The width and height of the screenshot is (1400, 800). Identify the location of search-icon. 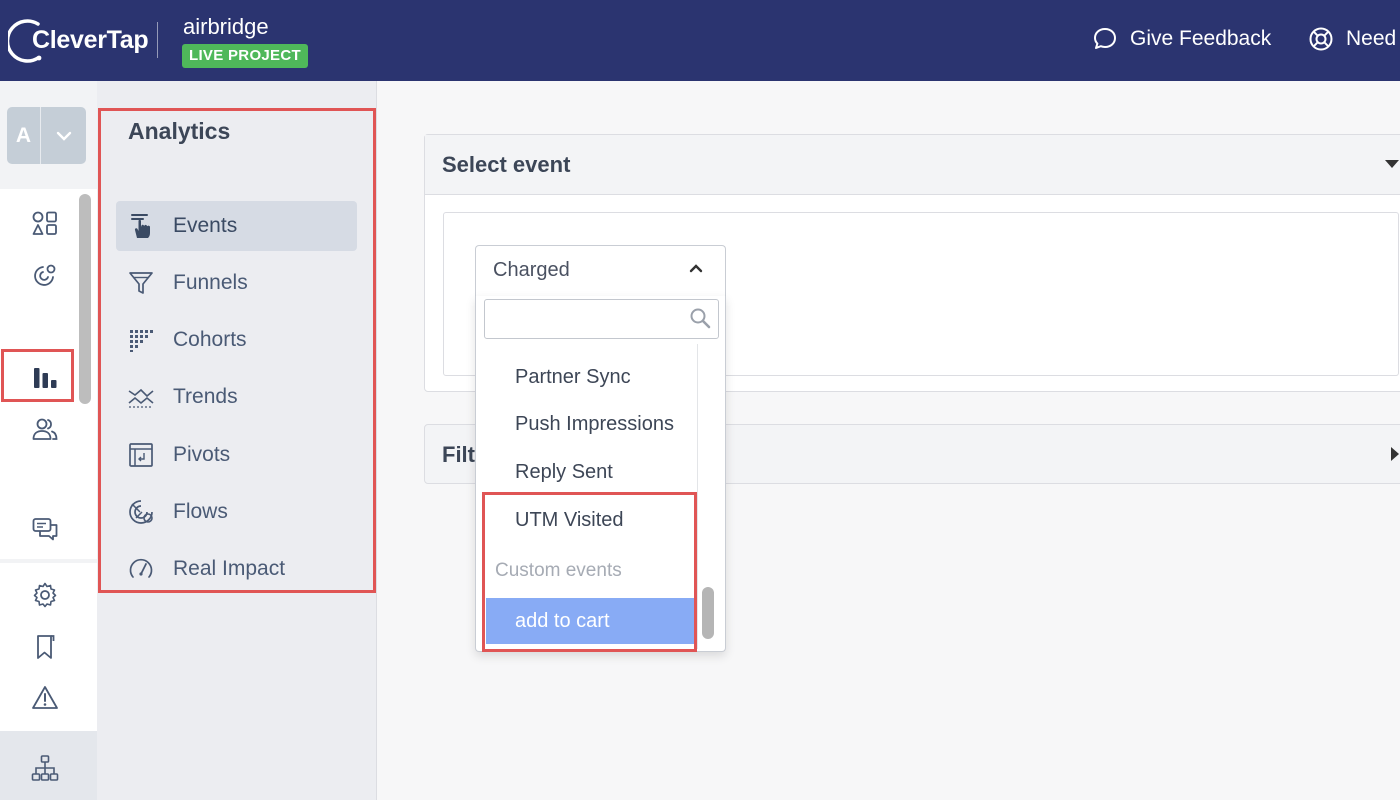
(700, 320).